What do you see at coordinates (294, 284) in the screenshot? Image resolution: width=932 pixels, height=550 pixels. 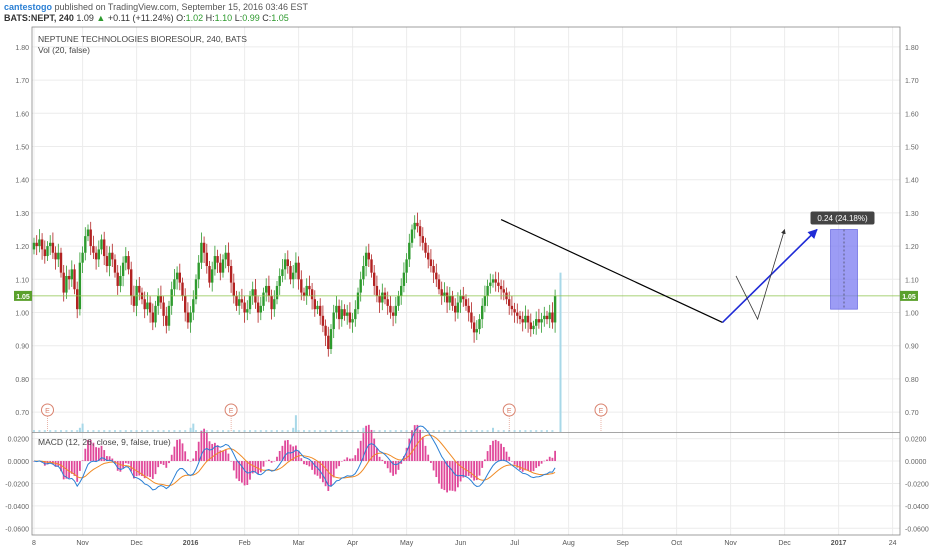 I see `candles` at bounding box center [294, 284].